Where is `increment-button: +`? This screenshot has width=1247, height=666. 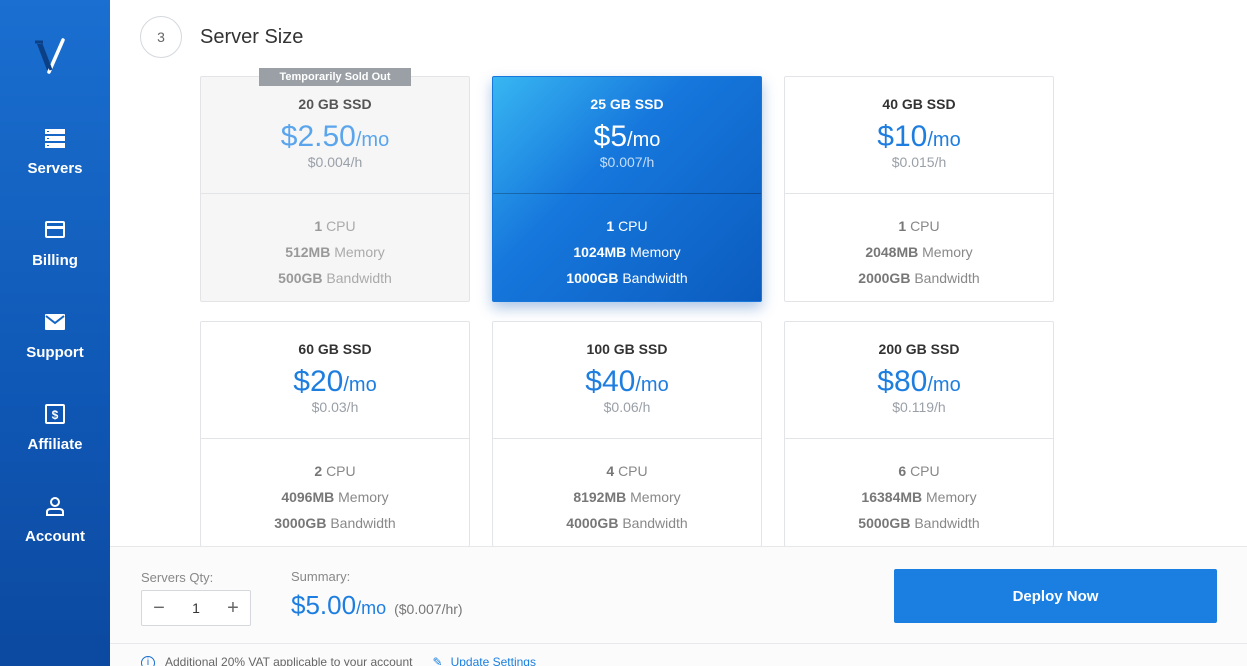 increment-button: + is located at coordinates (233, 608).